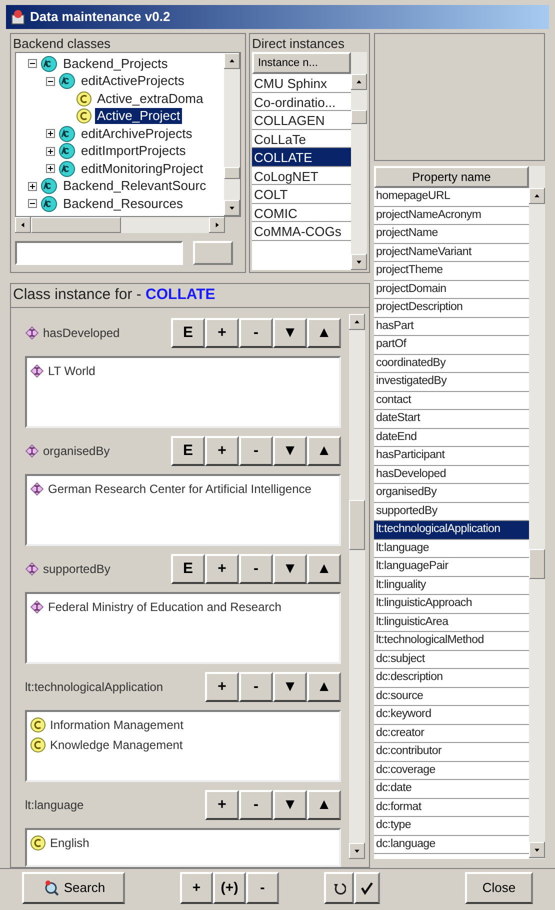  I want to click on blank-button, so click(213, 253).